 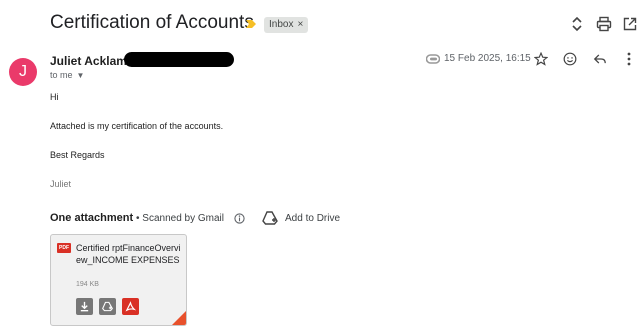 I want to click on expand-collapse-icon, so click(x=577, y=24).